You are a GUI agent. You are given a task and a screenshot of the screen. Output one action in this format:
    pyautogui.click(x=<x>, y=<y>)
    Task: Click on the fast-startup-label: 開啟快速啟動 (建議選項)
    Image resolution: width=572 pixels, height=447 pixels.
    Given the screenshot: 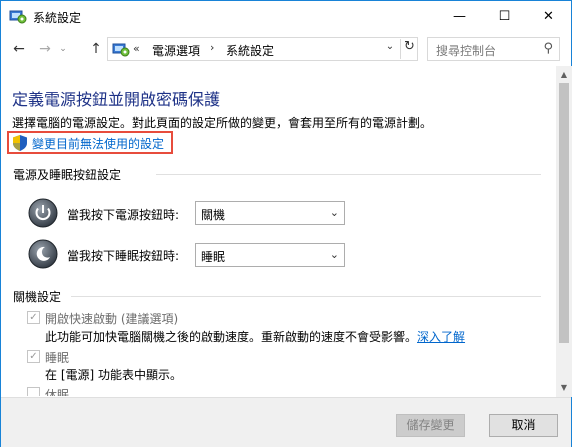 What is the action you would take?
    pyautogui.click(x=112, y=319)
    